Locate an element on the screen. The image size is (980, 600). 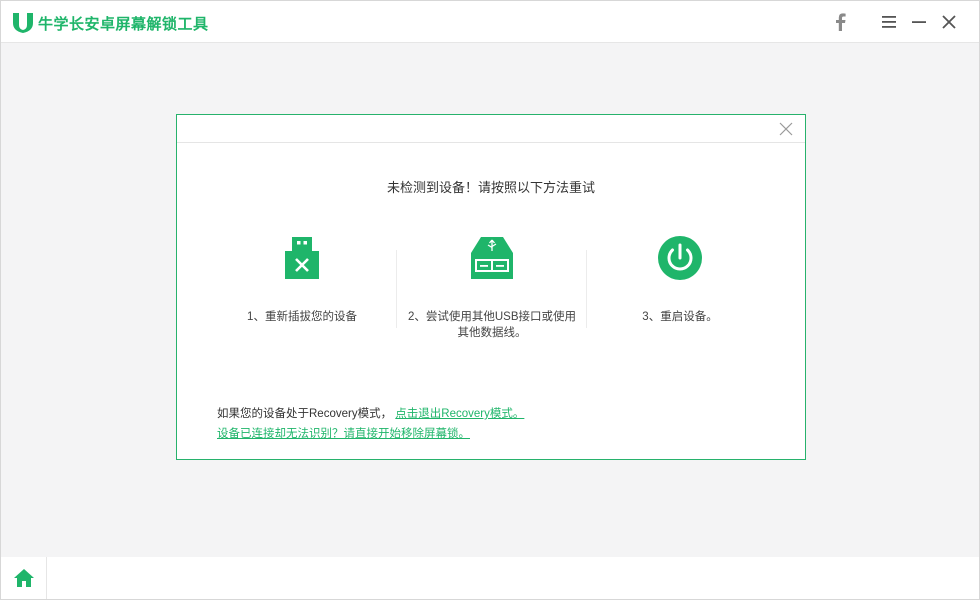
dialog-header is located at coordinates (491, 129).